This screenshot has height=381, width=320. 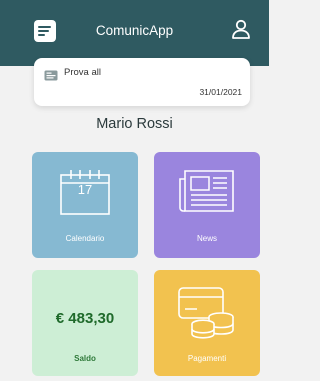 What do you see at coordinates (51, 75) in the screenshot?
I see `notice-icon` at bounding box center [51, 75].